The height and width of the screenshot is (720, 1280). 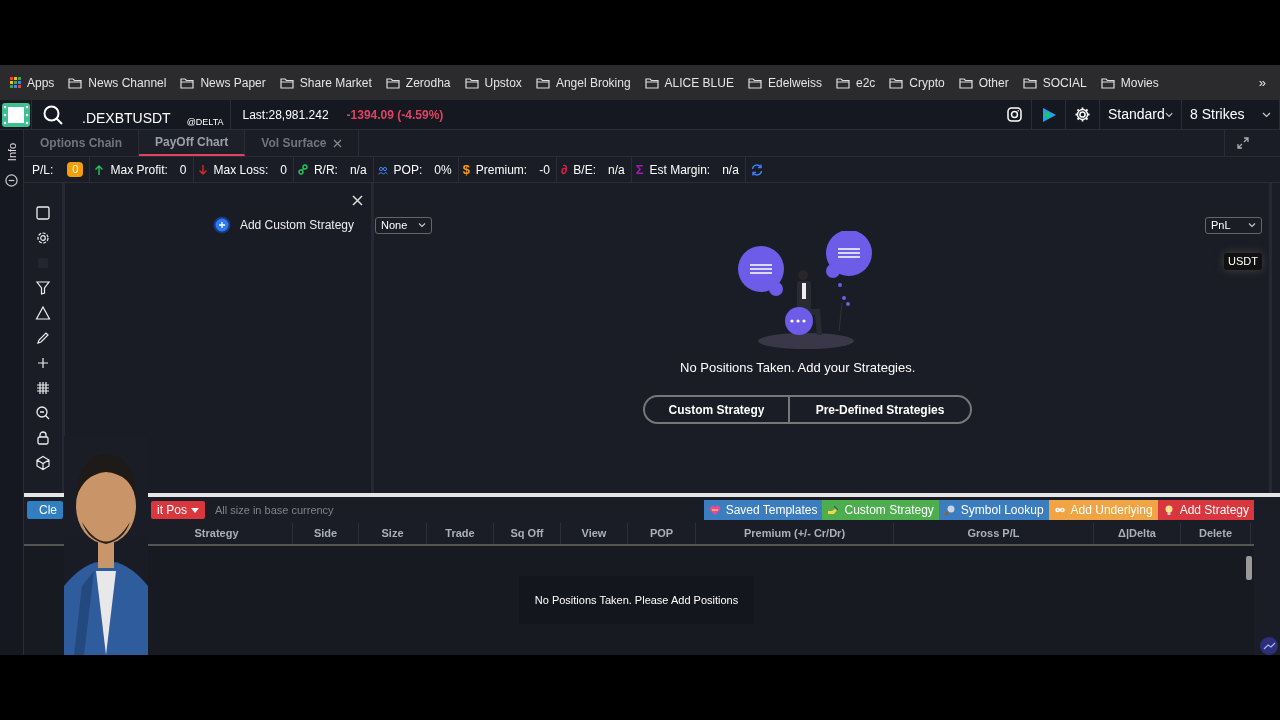 I want to click on bookmark-folder: Share Market, so click(x=335, y=82).